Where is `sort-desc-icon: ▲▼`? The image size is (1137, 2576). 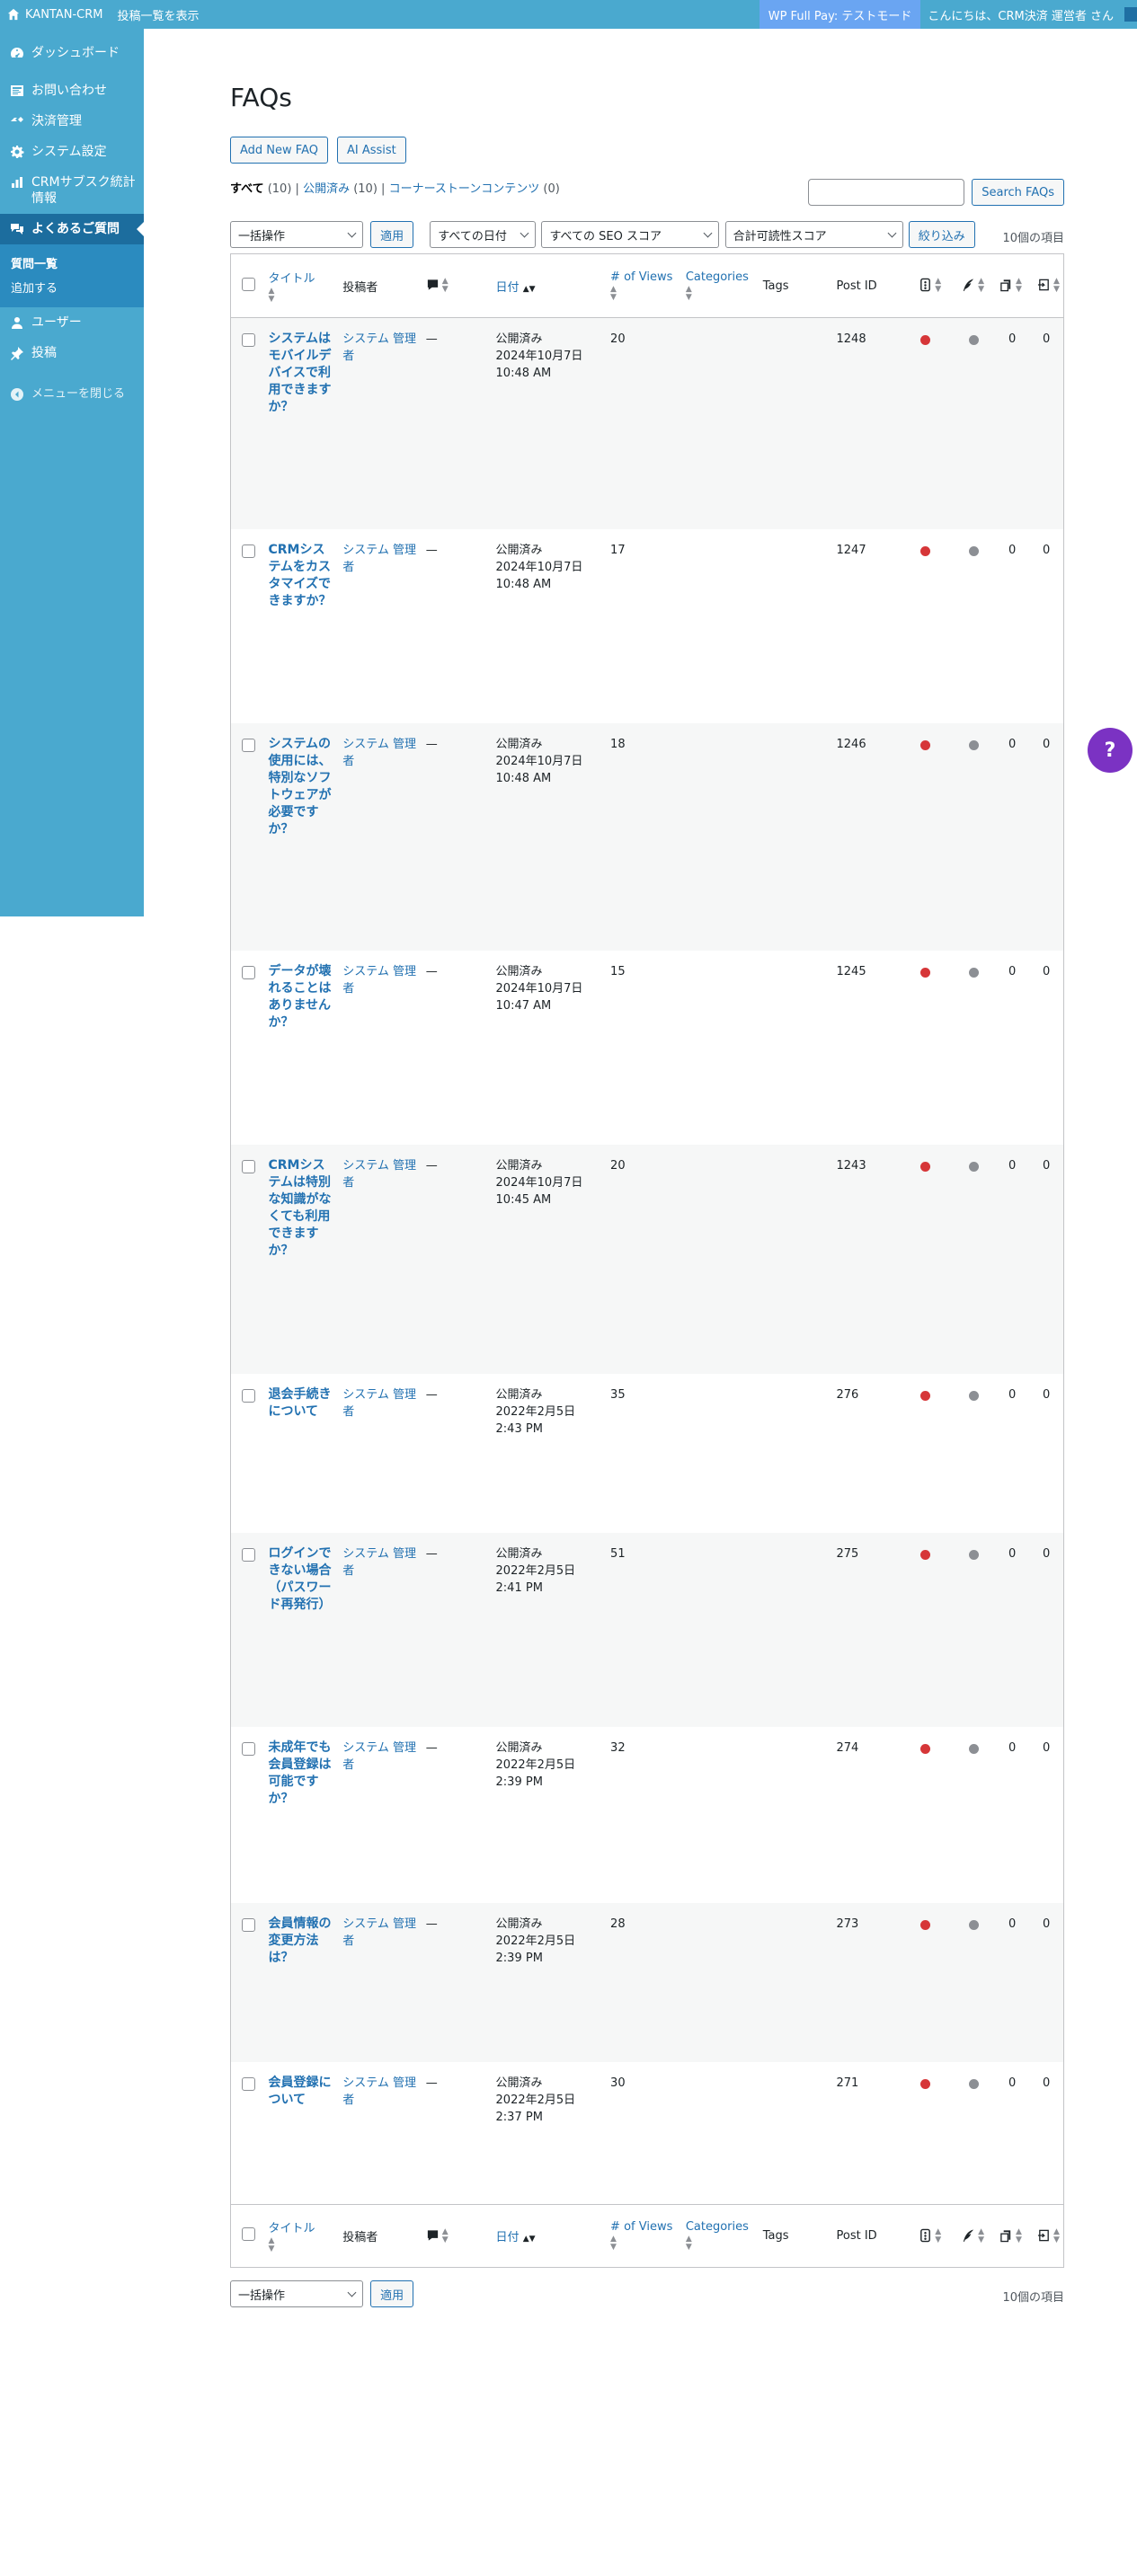 sort-desc-icon: ▲▼ is located at coordinates (529, 289).